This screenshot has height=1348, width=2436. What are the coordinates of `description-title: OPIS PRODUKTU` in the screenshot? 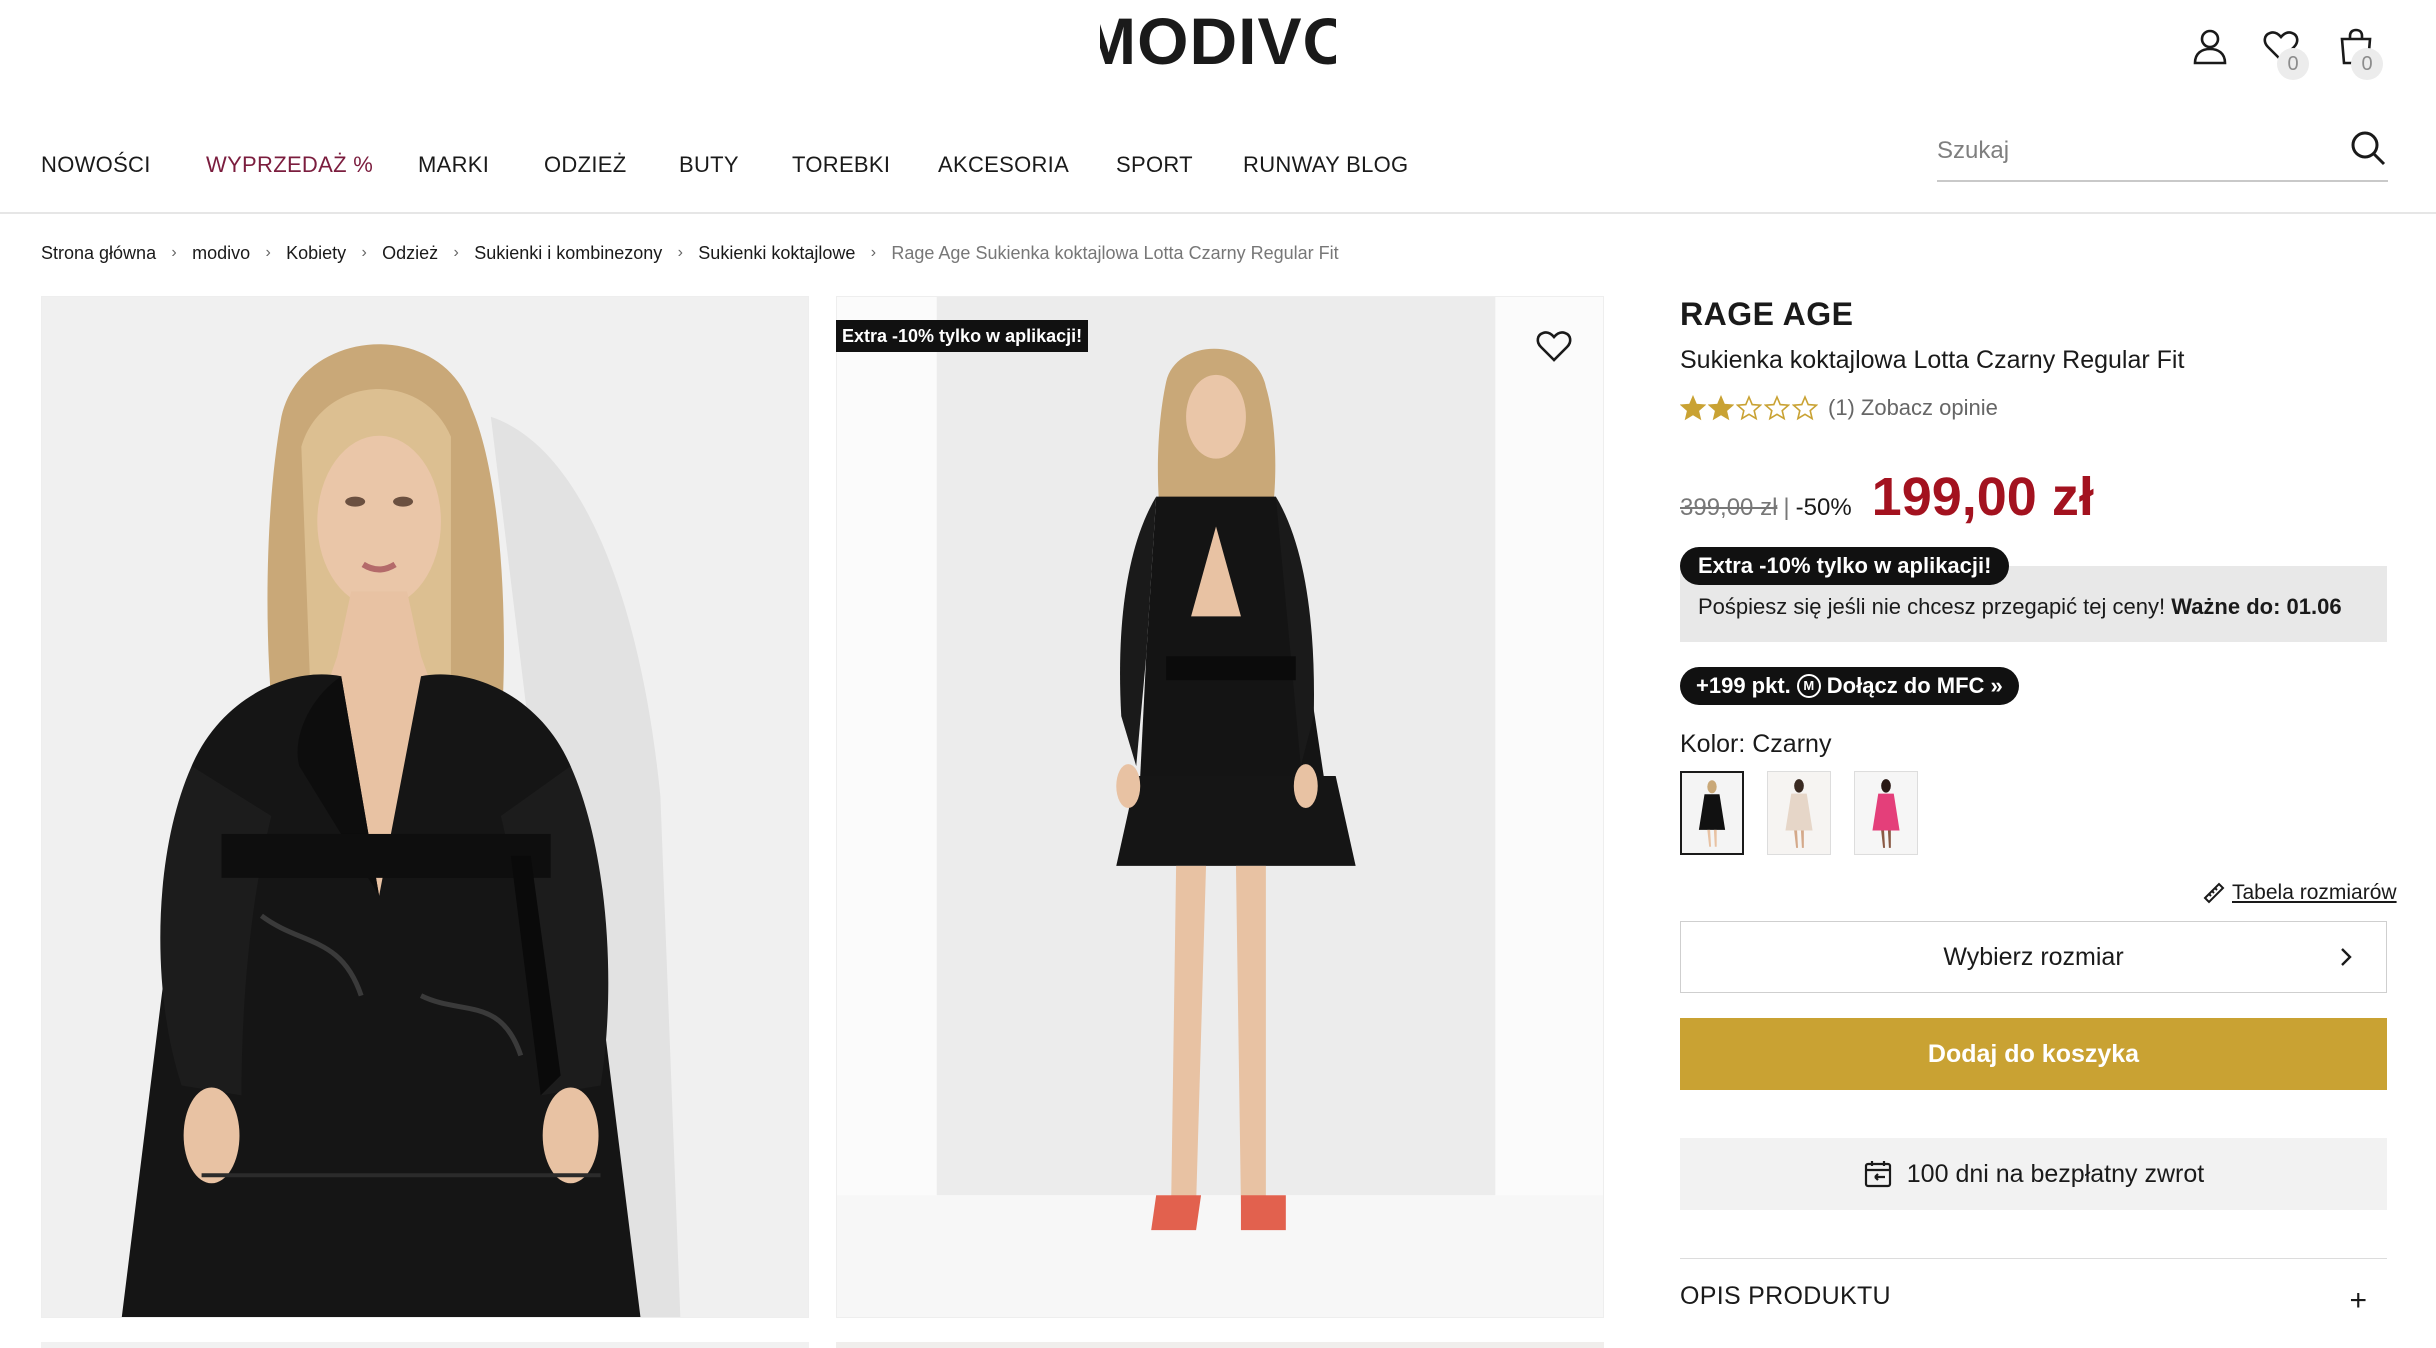 It's located at (1785, 1296).